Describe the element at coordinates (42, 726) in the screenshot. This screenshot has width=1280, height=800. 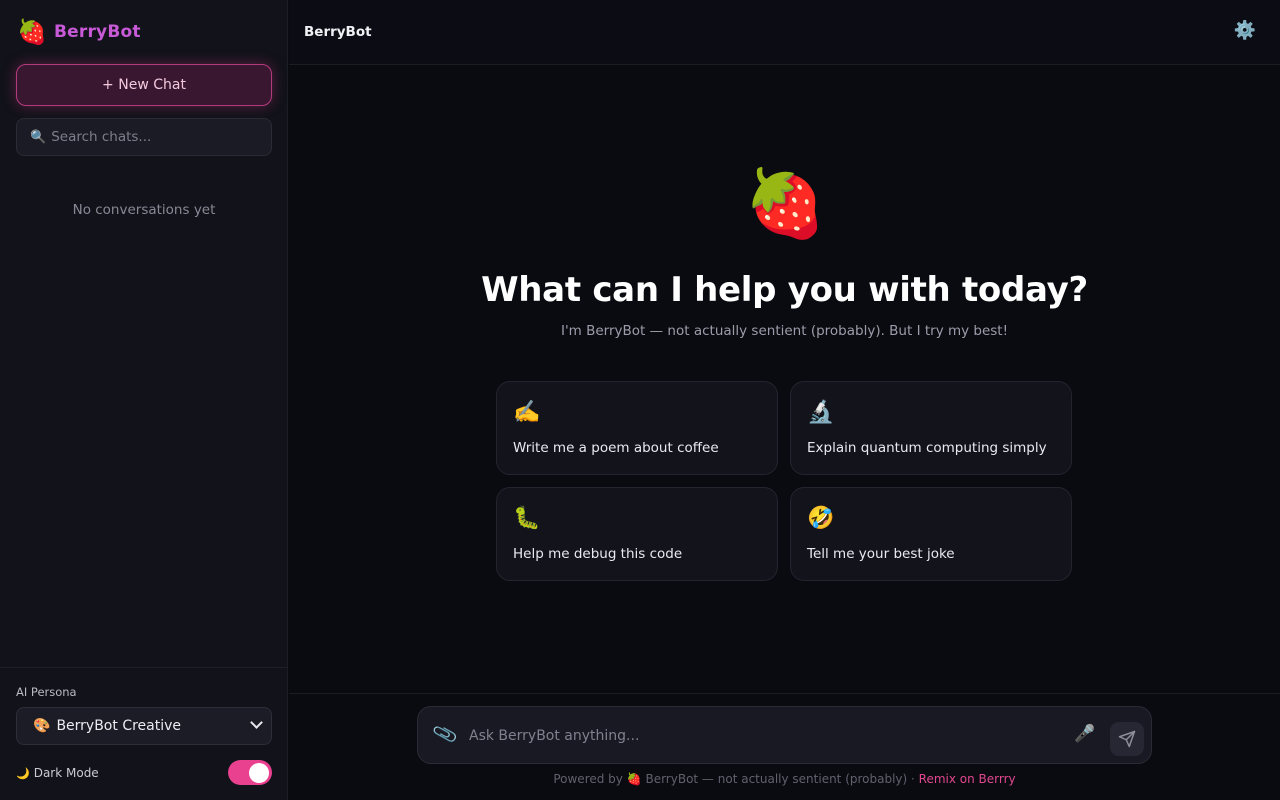
I see `palette-icon: 🎨` at that location.